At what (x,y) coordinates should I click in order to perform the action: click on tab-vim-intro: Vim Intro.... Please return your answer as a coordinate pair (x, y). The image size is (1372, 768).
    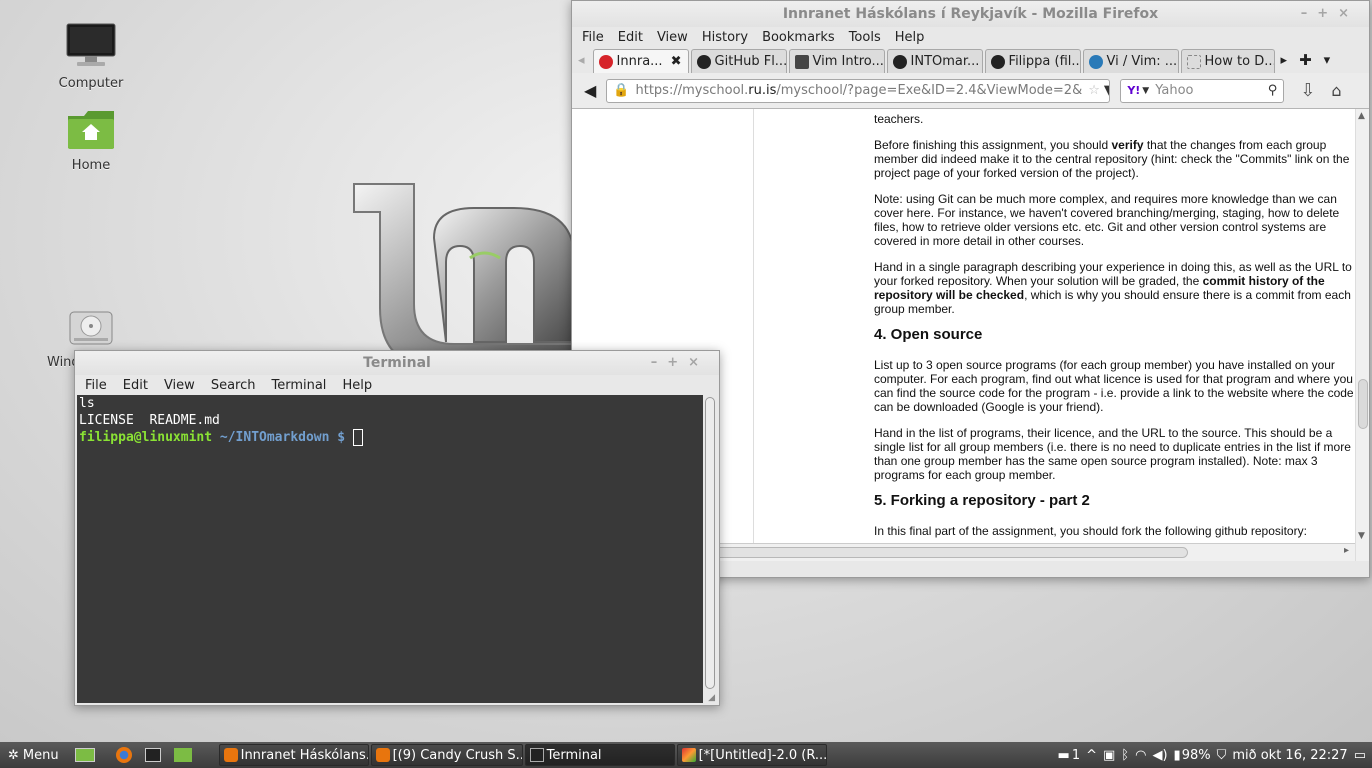
    Looking at the image, I should click on (836, 61).